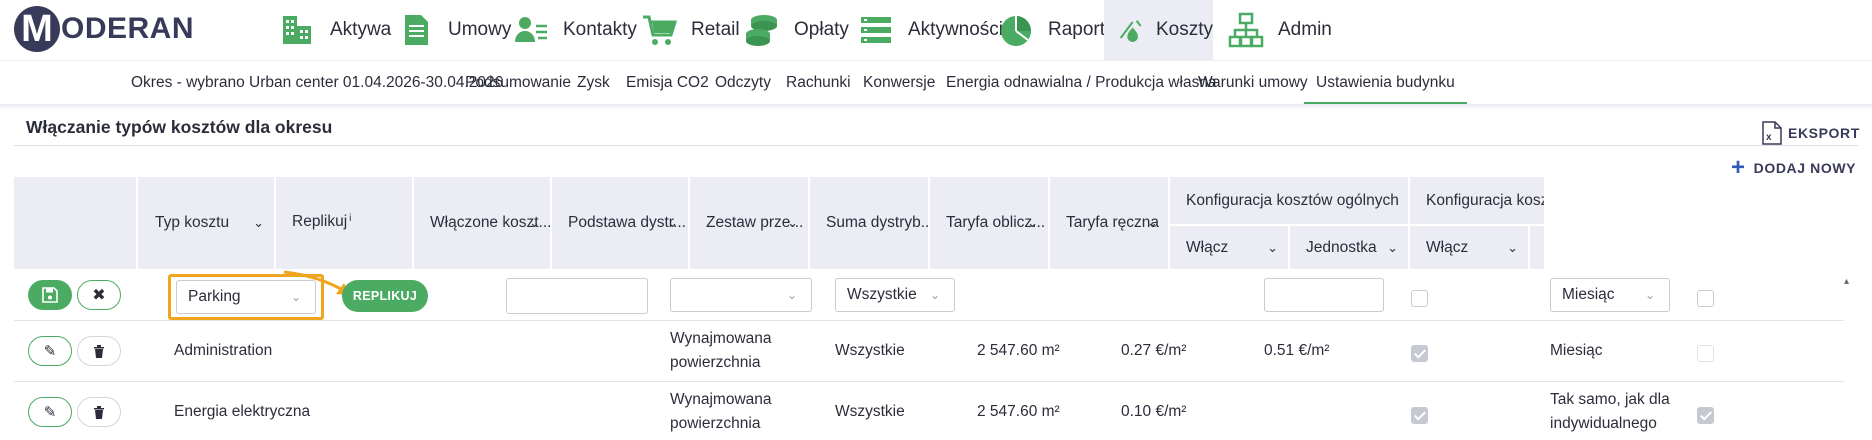  What do you see at coordinates (1280, 30) in the screenshot?
I see `nav-item-admin: Admin` at bounding box center [1280, 30].